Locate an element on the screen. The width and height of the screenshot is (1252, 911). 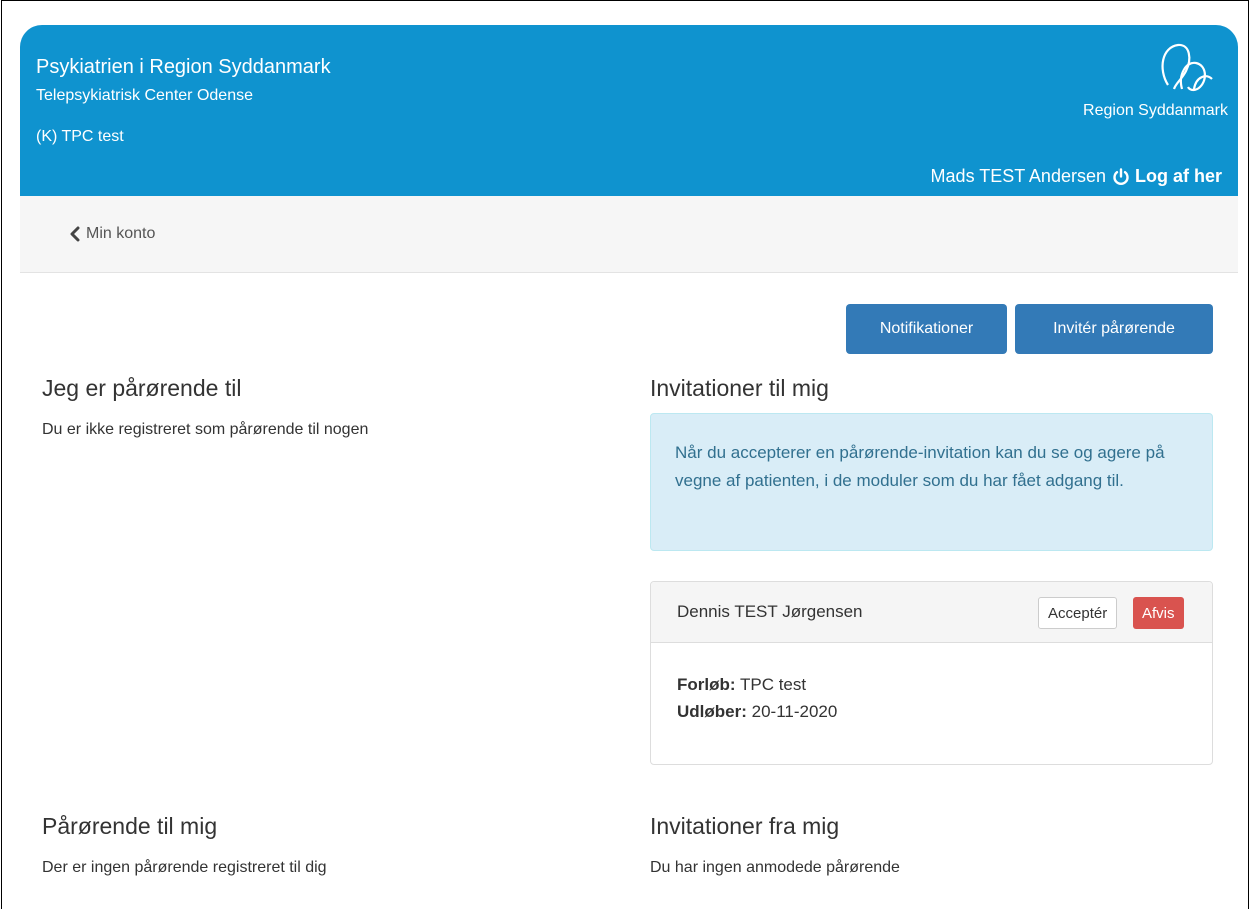
organization-name: Psykiatrien i Region Syddanmark is located at coordinates (183, 67).